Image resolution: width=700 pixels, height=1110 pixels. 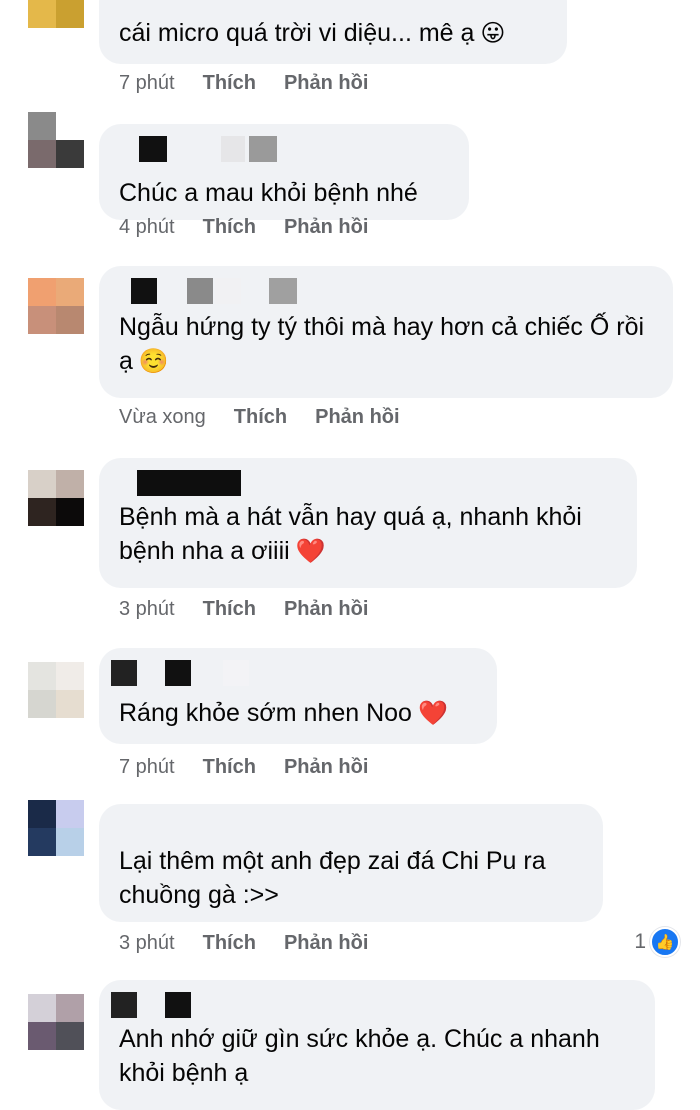 What do you see at coordinates (257, 227) in the screenshot?
I see `comment-actions: 4 phút Thích Phản hồi` at bounding box center [257, 227].